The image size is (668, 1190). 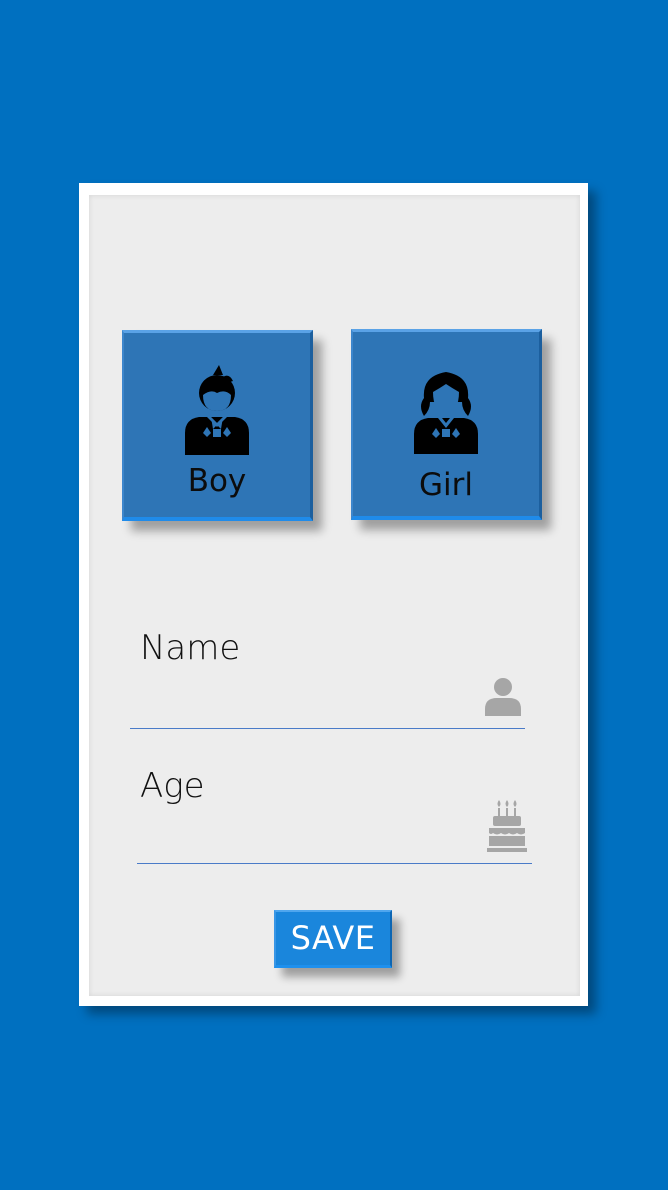 I want to click on name-label: Name, so click(x=190, y=648).